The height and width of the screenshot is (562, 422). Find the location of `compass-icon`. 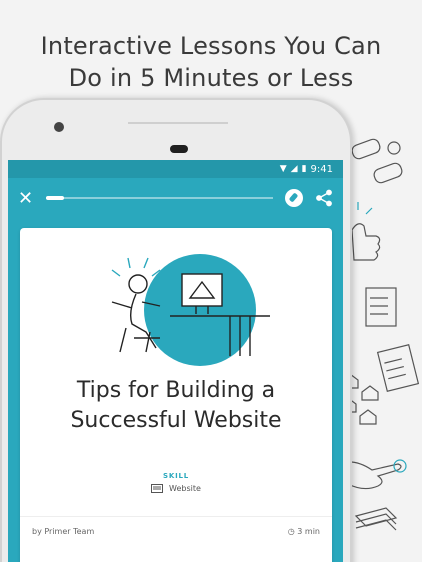

compass-icon is located at coordinates (294, 198).